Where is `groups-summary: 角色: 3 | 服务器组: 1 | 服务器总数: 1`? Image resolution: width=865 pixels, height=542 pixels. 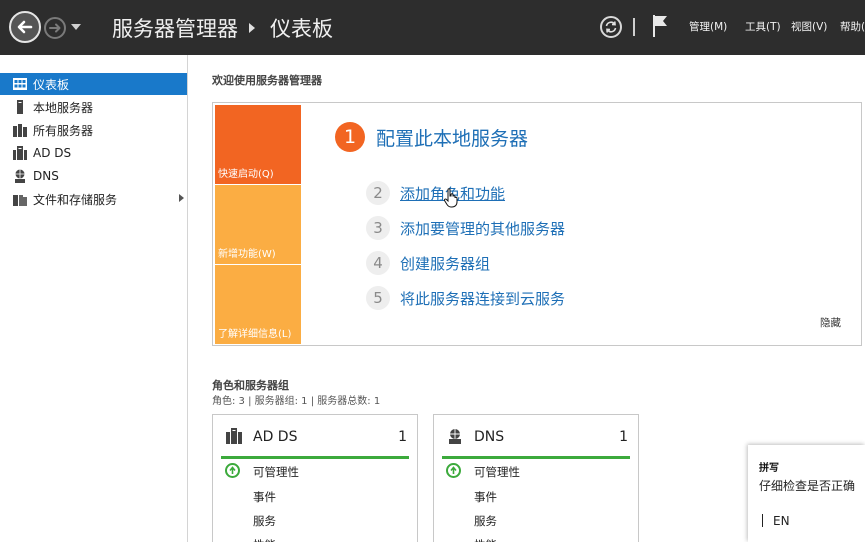
groups-summary: 角色: 3 | 服务器组: 1 | 服务器总数: 1 is located at coordinates (296, 401).